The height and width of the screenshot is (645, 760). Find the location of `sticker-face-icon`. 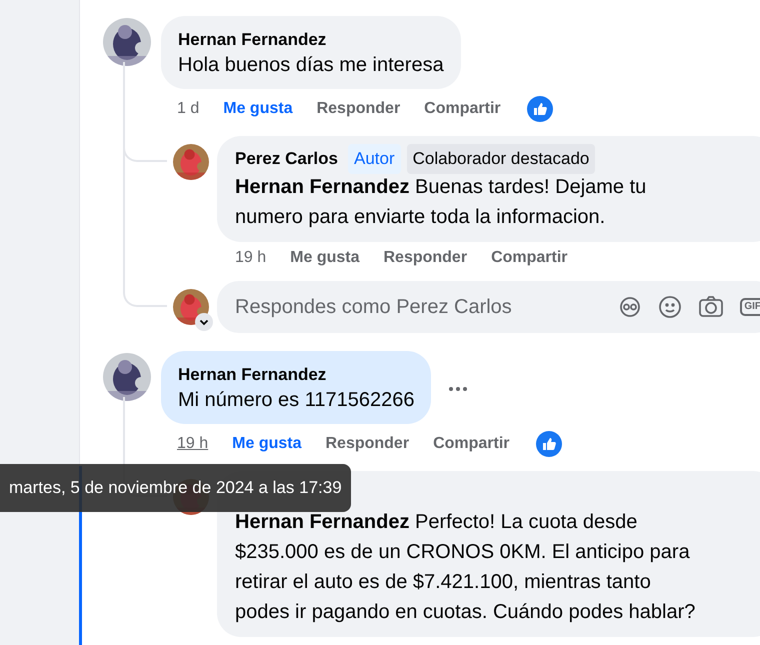

sticker-face-icon is located at coordinates (630, 307).